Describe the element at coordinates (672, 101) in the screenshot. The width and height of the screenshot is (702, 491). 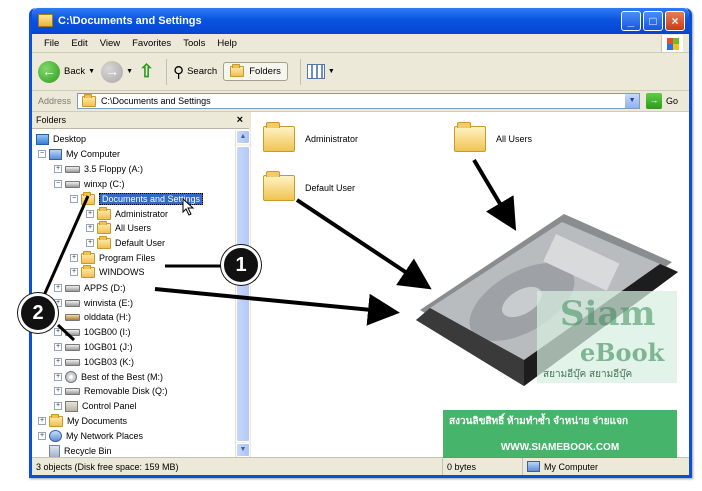
I see `go-label: Go` at that location.